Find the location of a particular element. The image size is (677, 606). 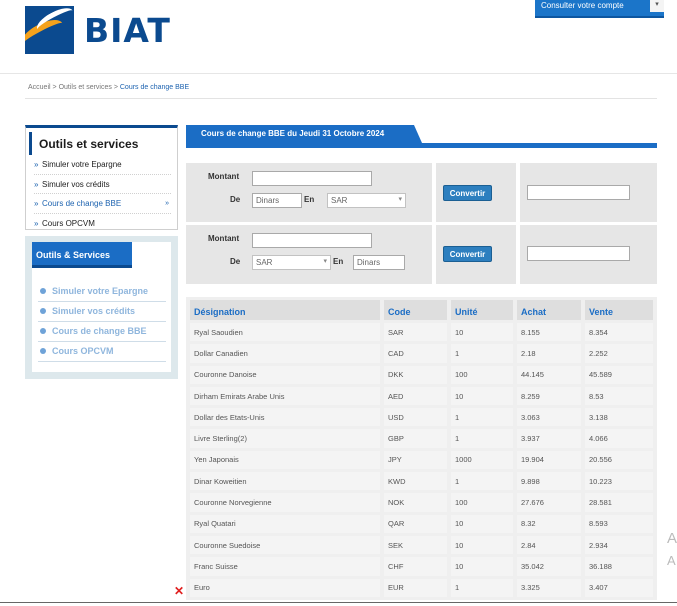

to-currency-select: SAR ▾ is located at coordinates (366, 200).